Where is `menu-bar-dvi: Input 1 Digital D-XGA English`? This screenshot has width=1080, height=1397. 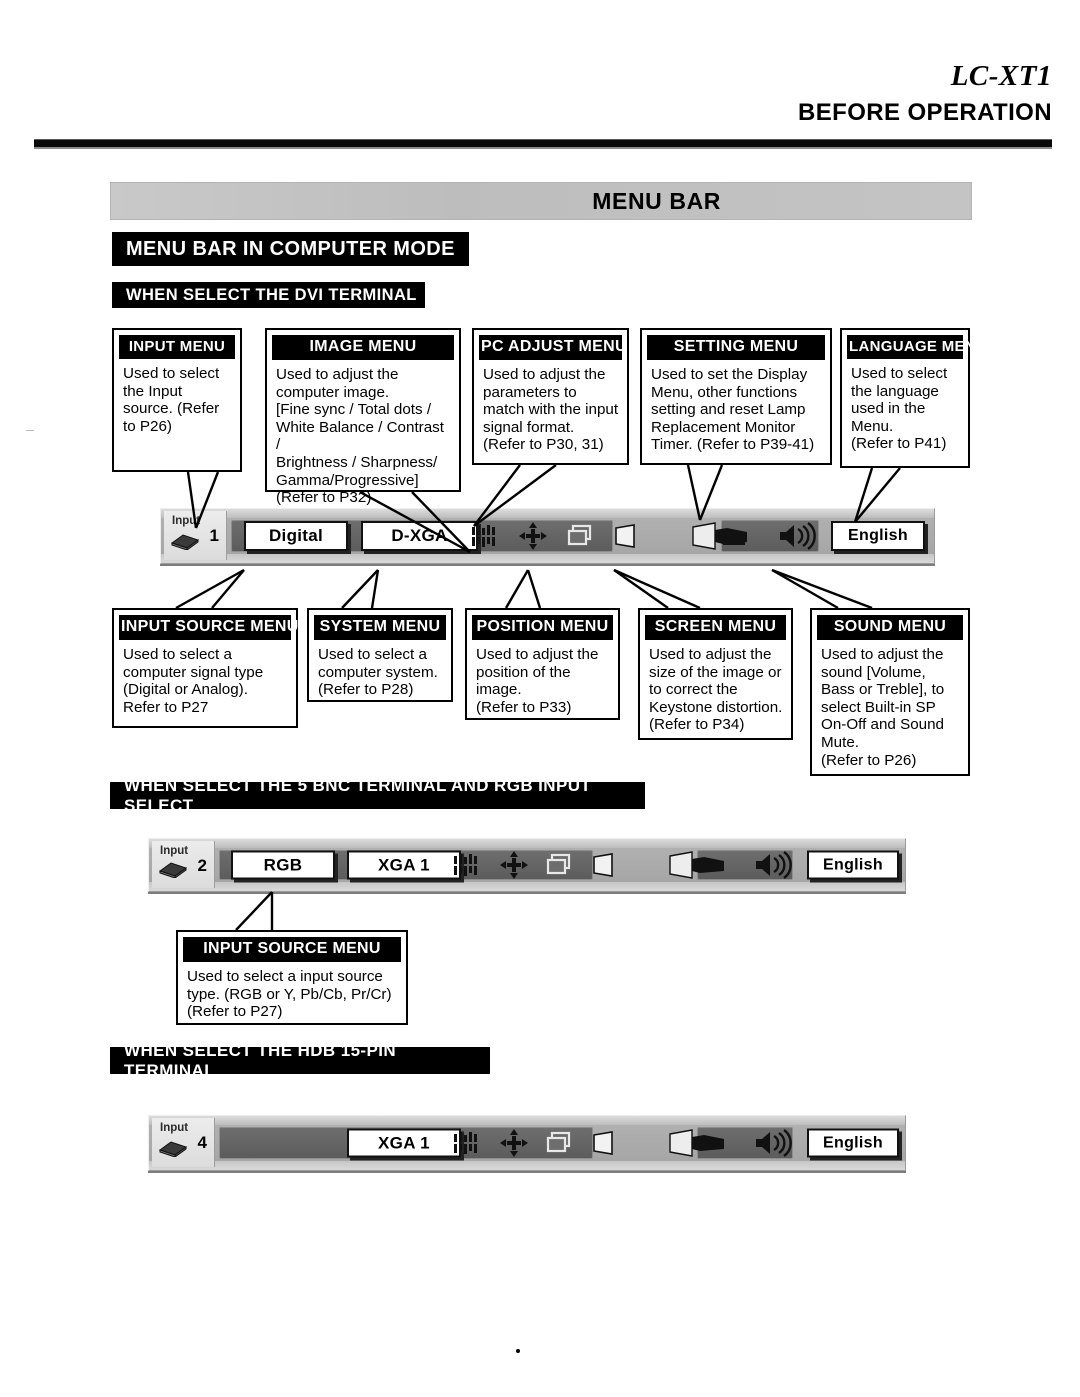 menu-bar-dvi: Input 1 Digital D-XGA English is located at coordinates (547, 536).